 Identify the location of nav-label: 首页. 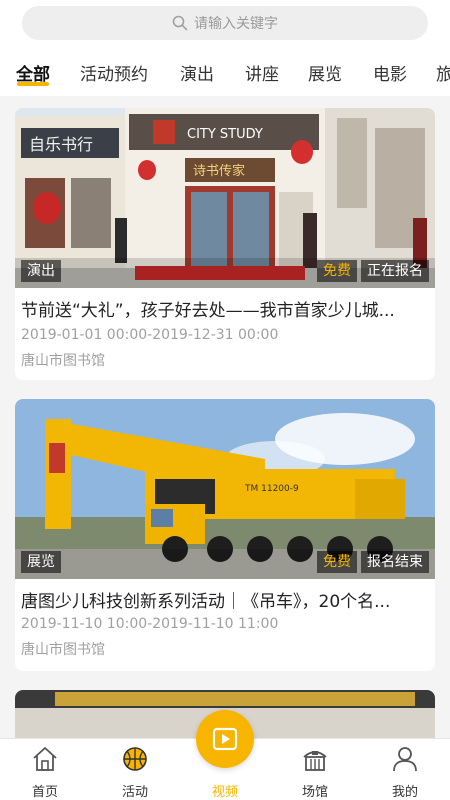
(44, 792).